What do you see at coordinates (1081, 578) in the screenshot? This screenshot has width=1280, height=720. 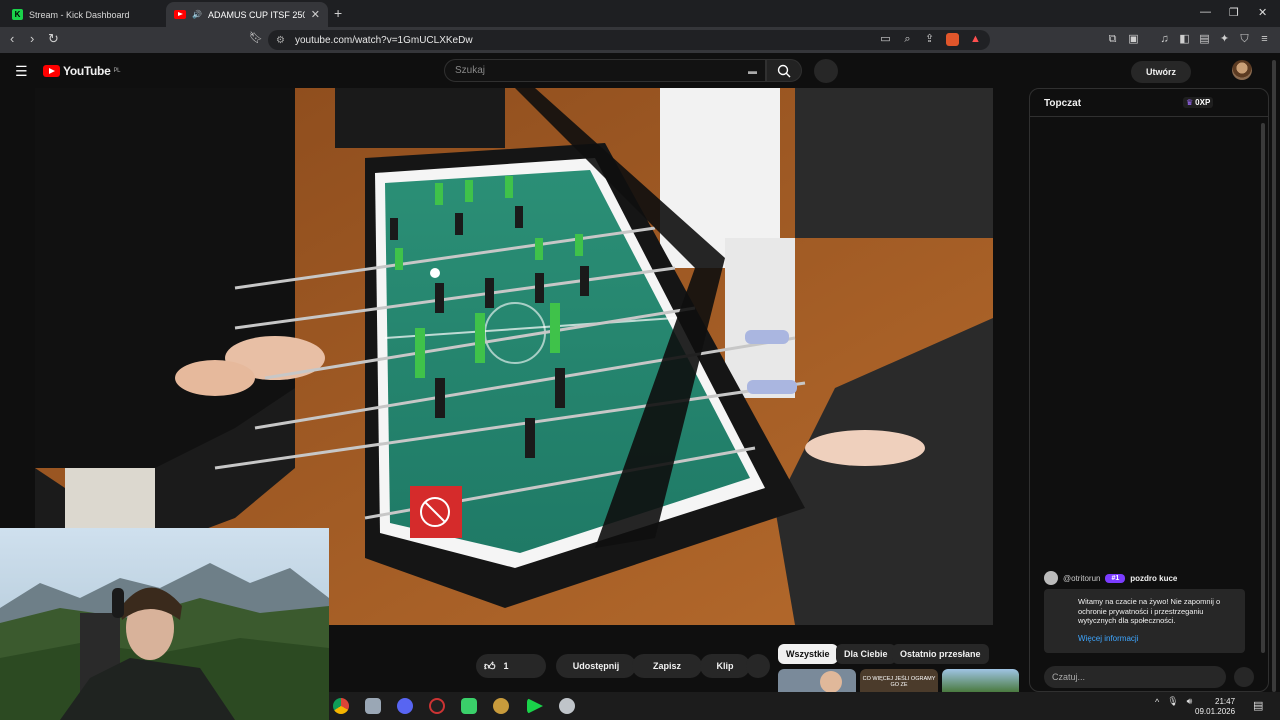 I see `message-author: @otritorun` at bounding box center [1081, 578].